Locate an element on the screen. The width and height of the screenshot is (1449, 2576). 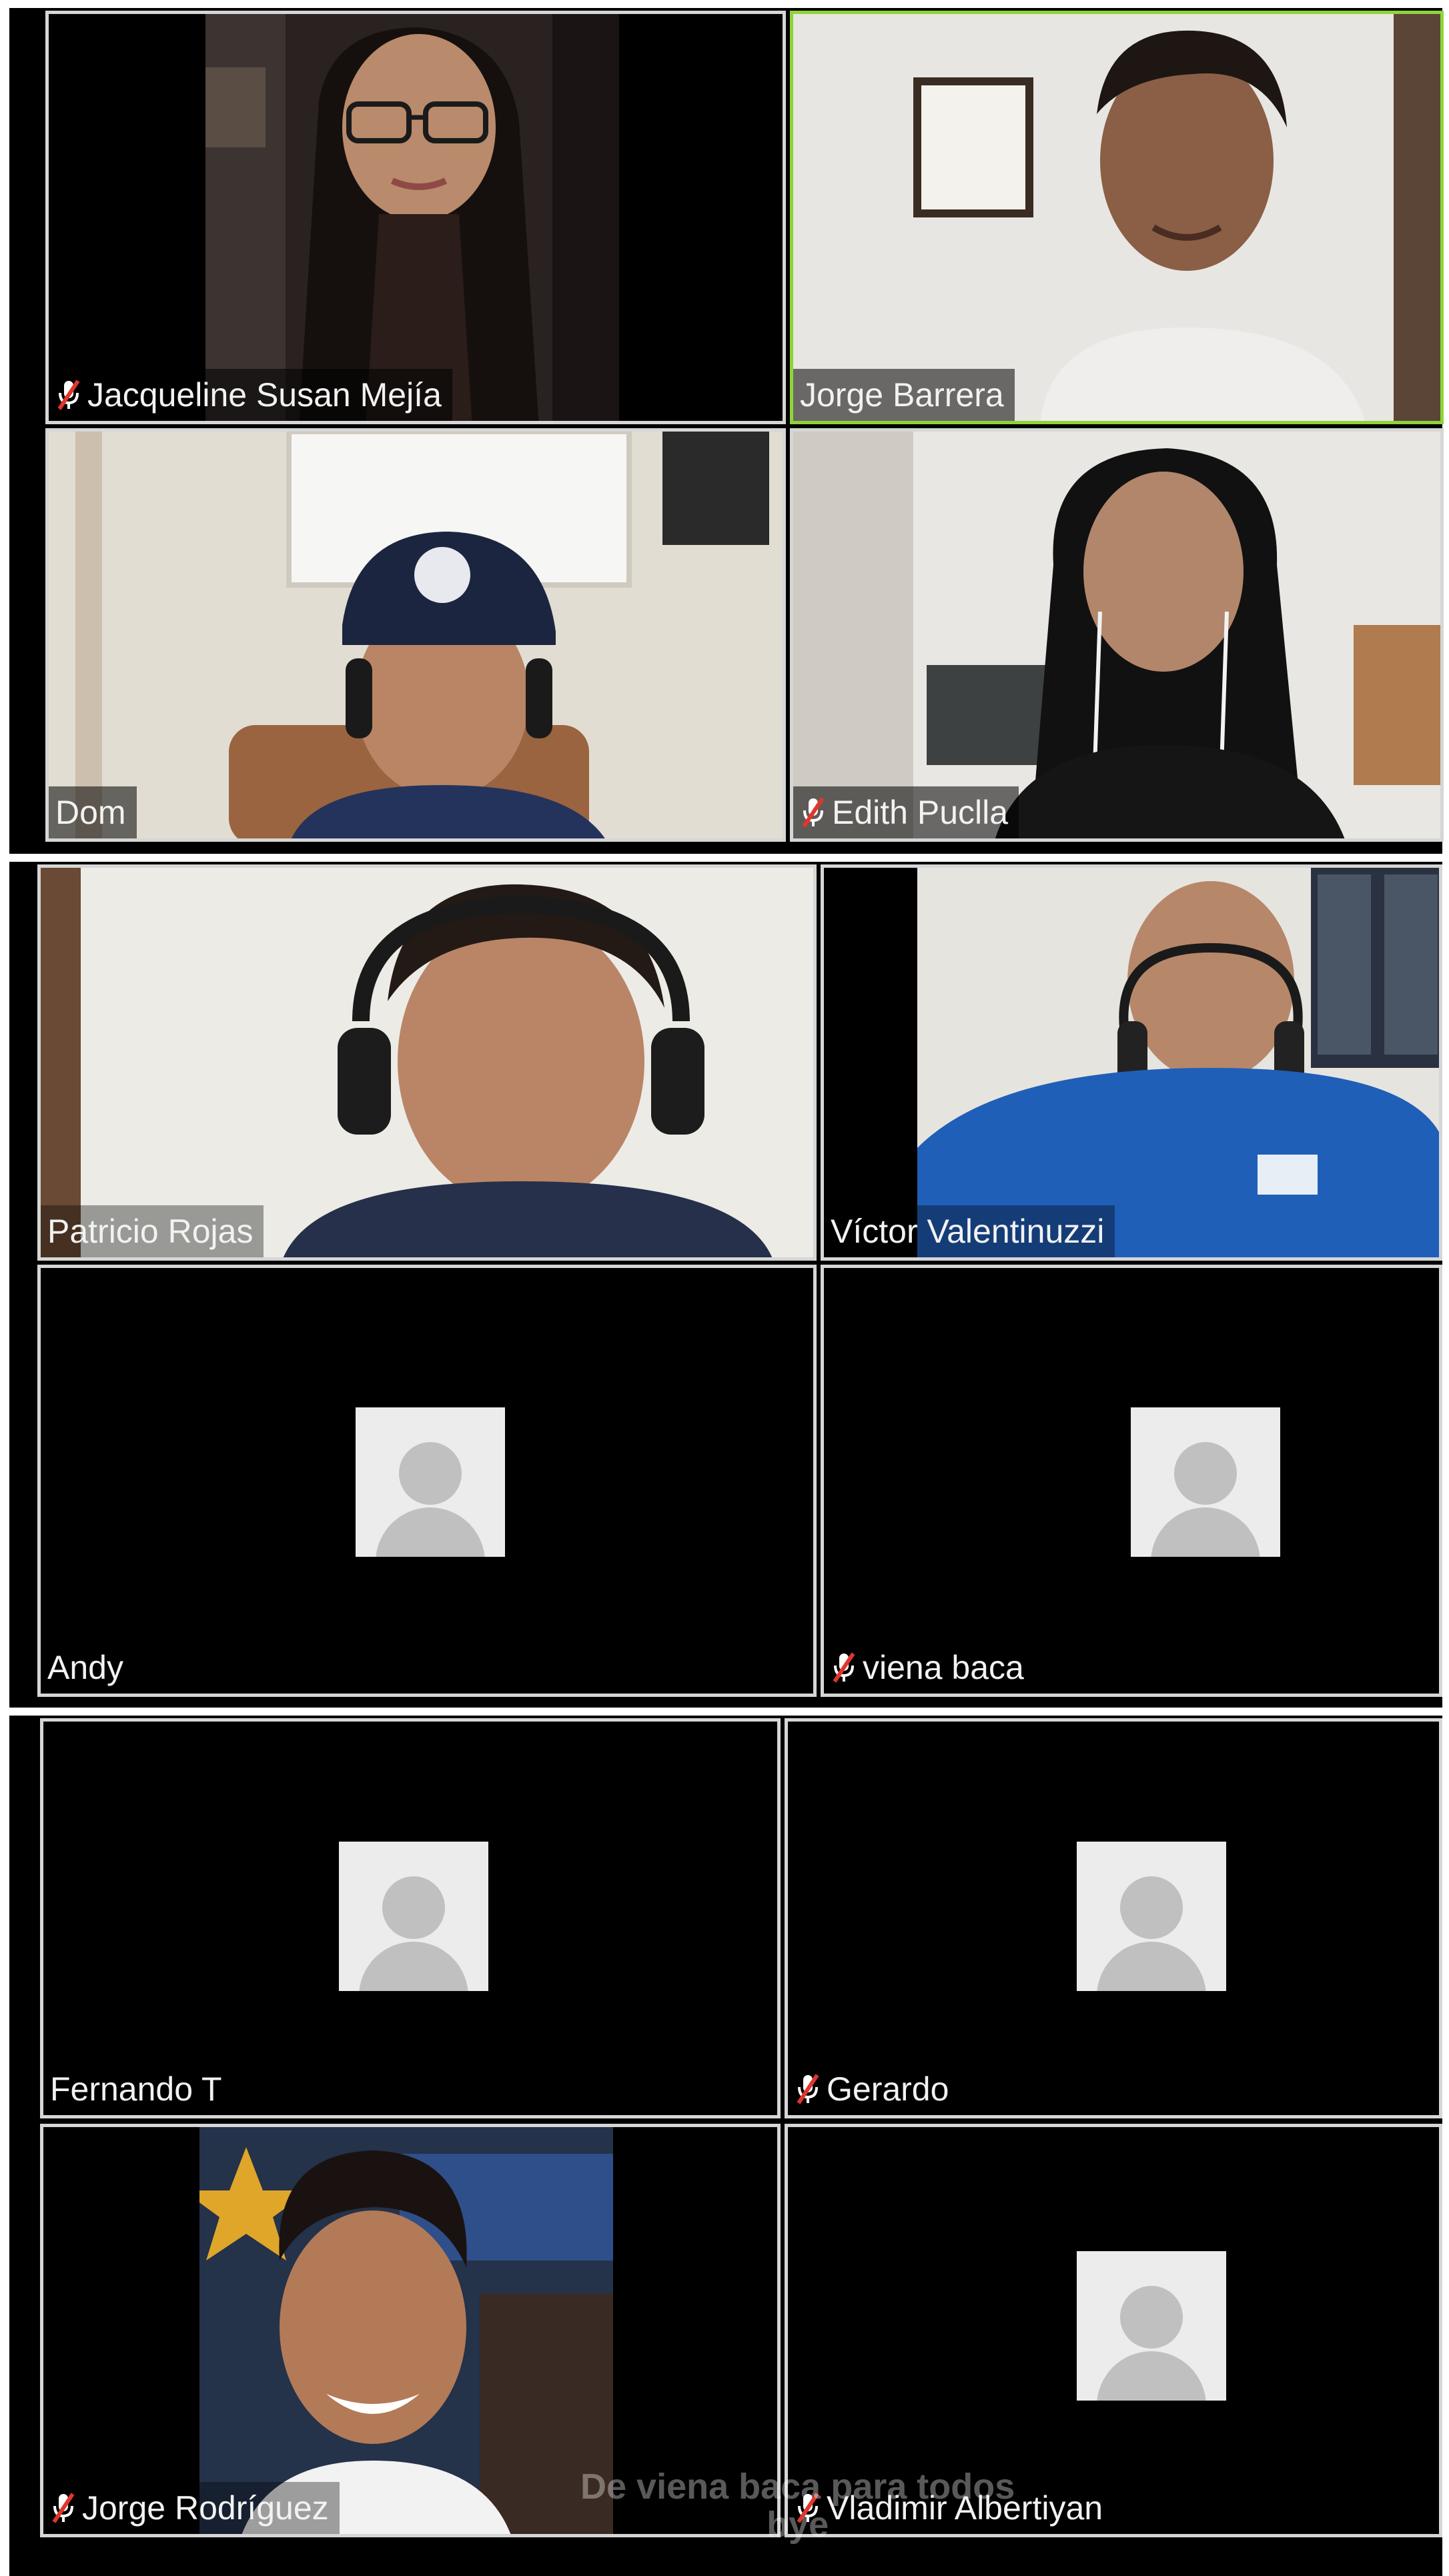
participant-tile-jorge-barrera: Jorge Barrera is located at coordinates (1117, 217).